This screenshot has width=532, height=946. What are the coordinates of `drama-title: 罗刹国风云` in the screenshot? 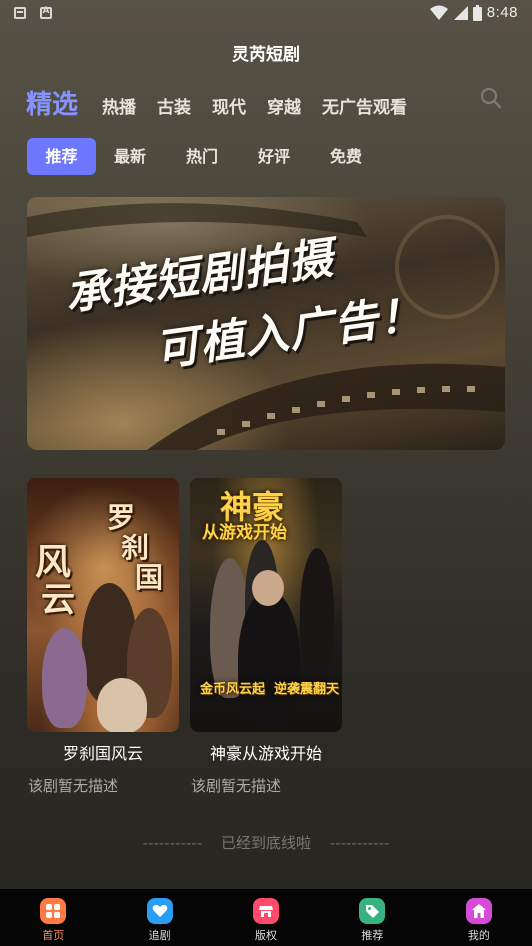 It's located at (103, 752).